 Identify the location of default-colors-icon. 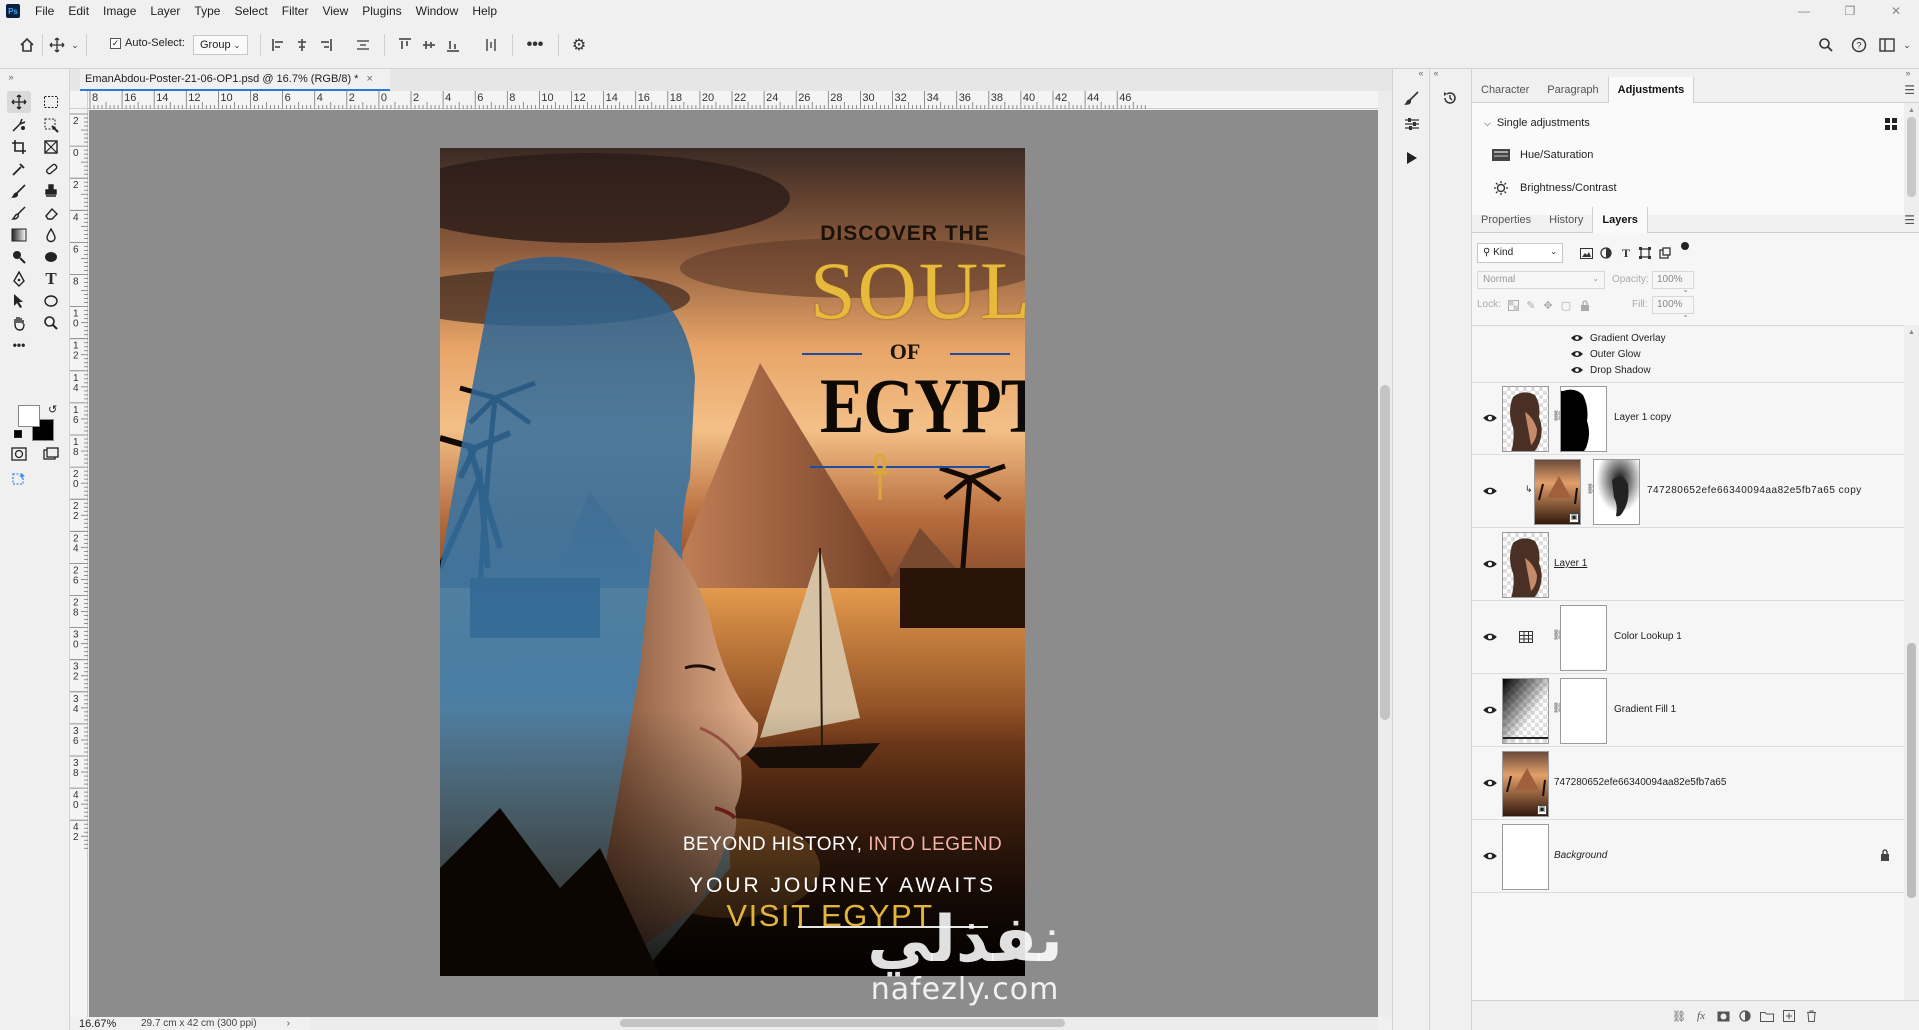
(18, 434).